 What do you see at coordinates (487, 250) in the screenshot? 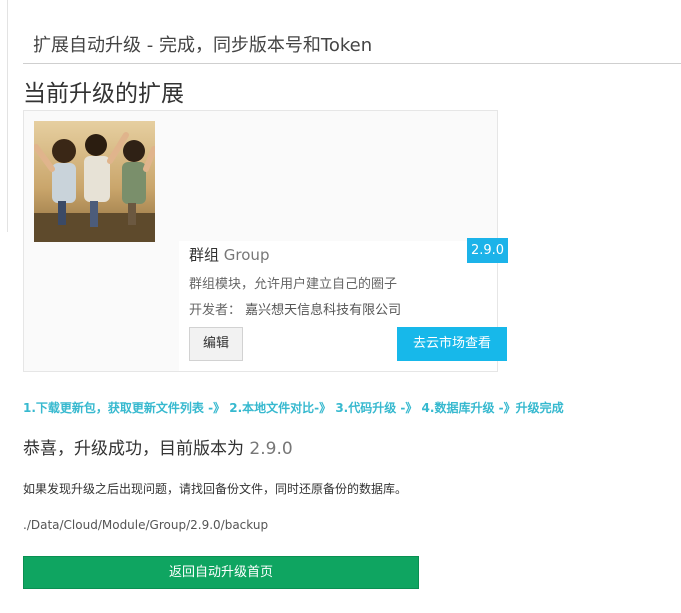
I see `version-badge: 2.9.0` at bounding box center [487, 250].